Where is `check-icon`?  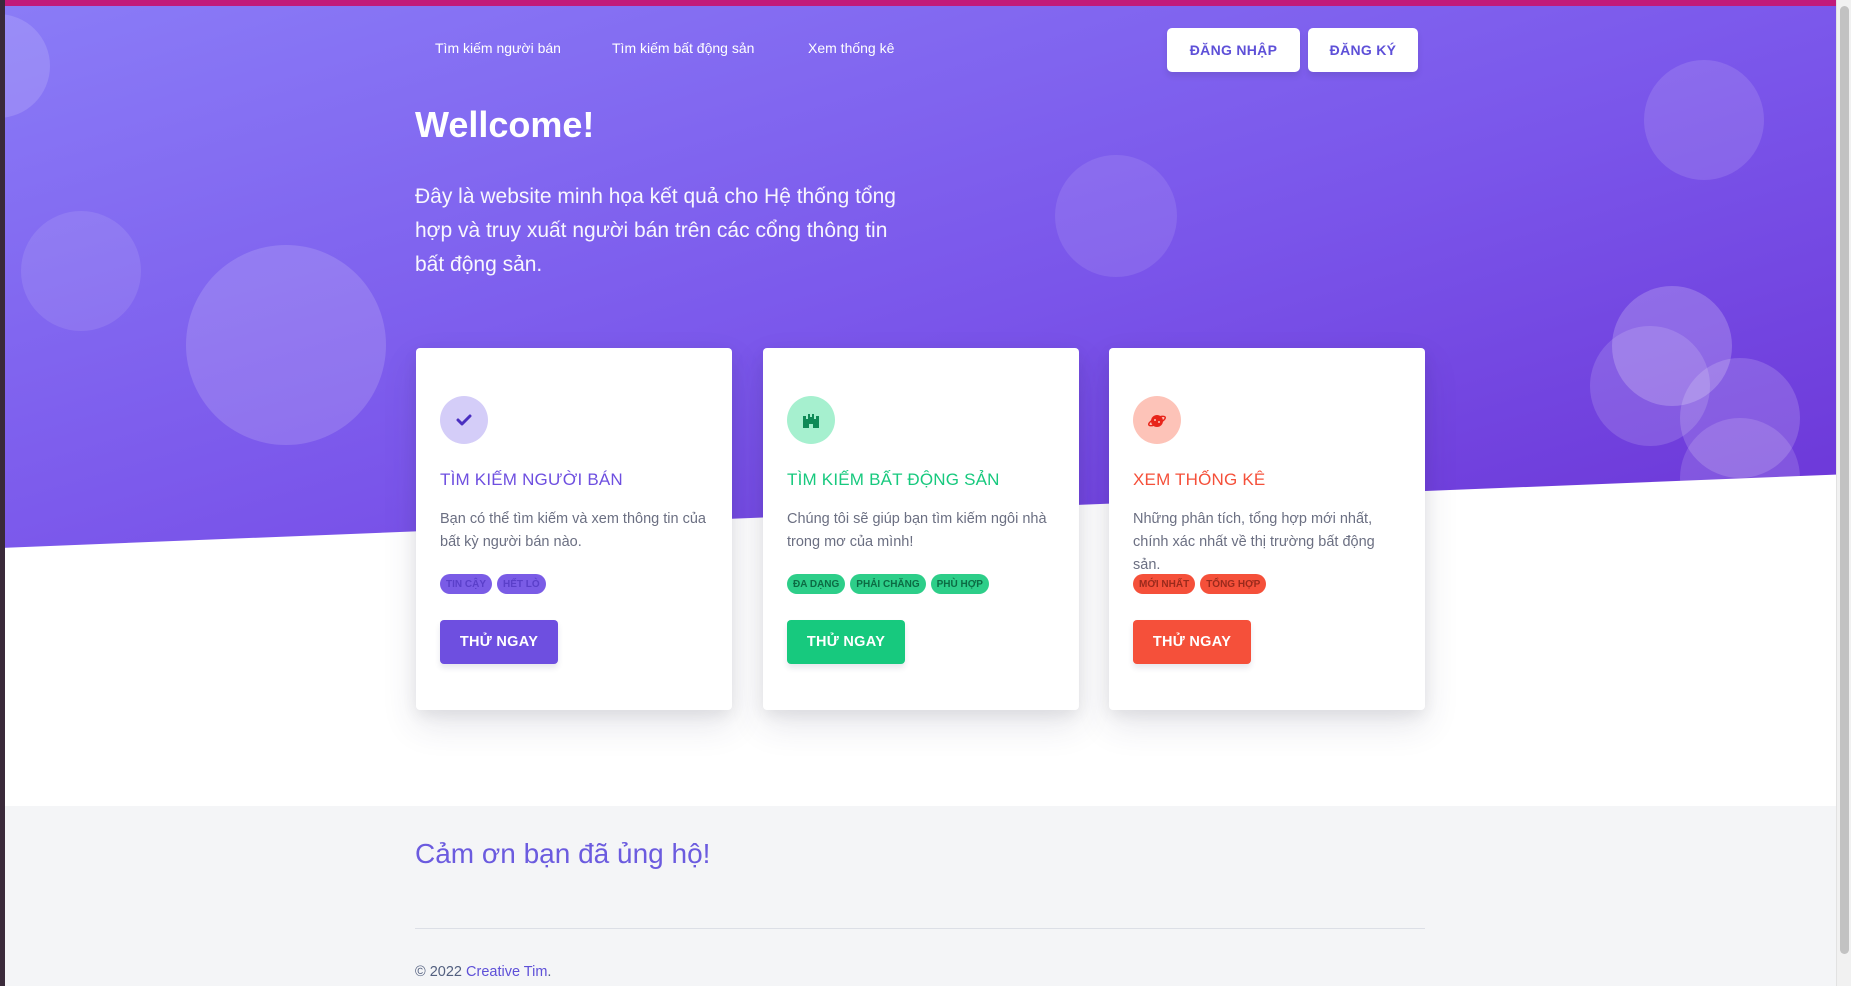 check-icon is located at coordinates (464, 420).